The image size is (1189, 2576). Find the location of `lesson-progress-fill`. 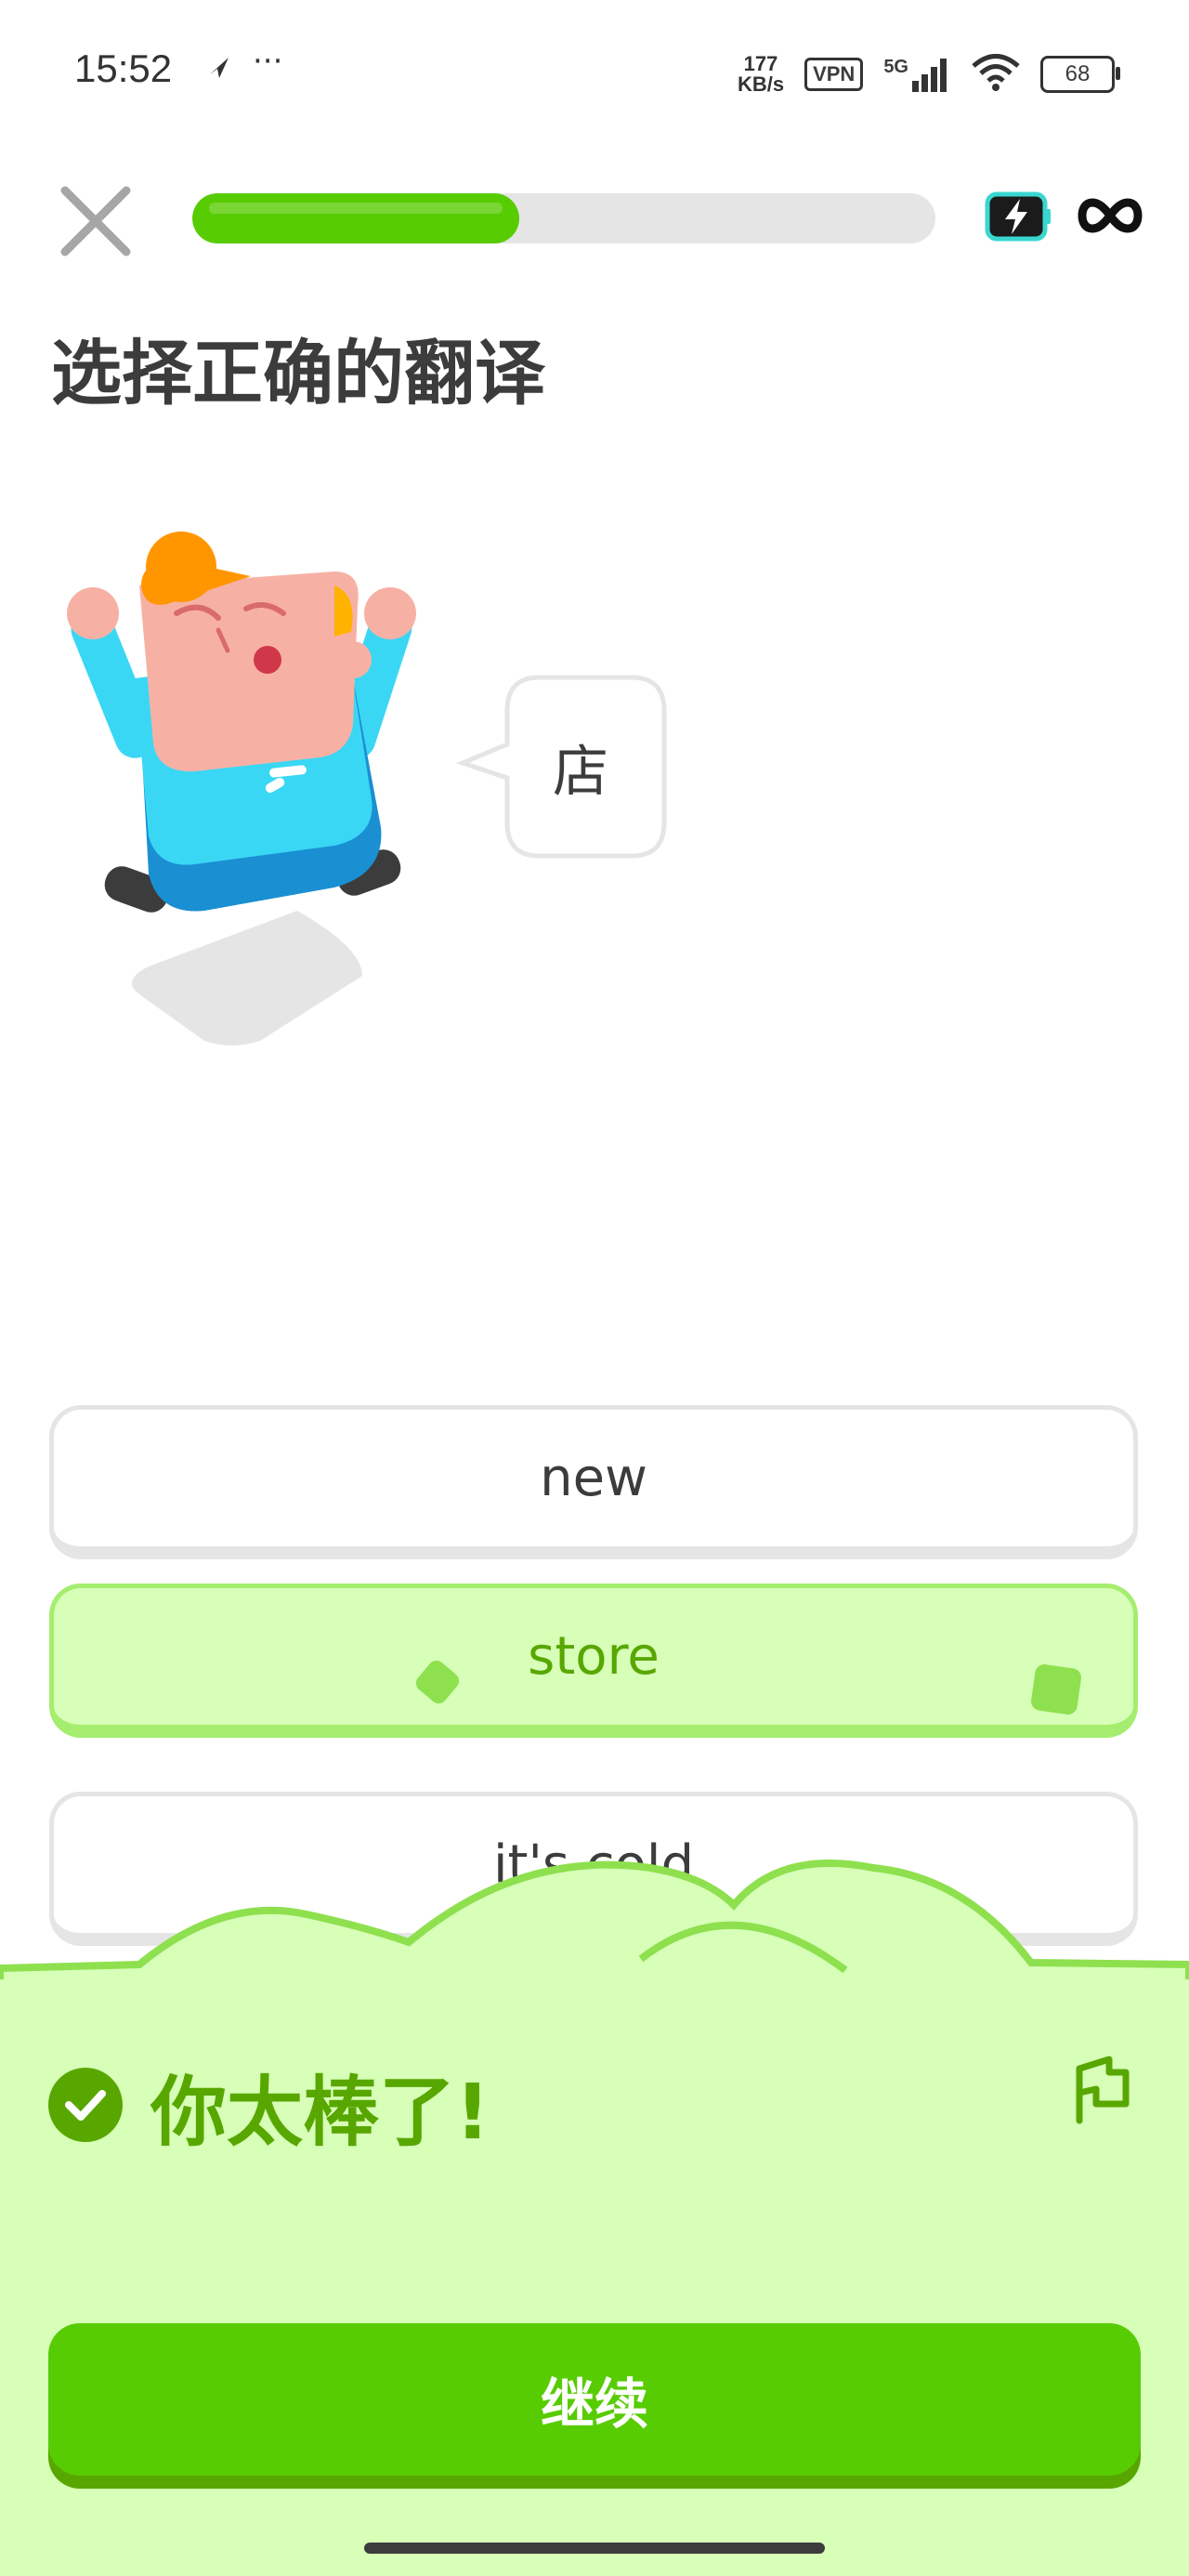

lesson-progress-fill is located at coordinates (356, 218).